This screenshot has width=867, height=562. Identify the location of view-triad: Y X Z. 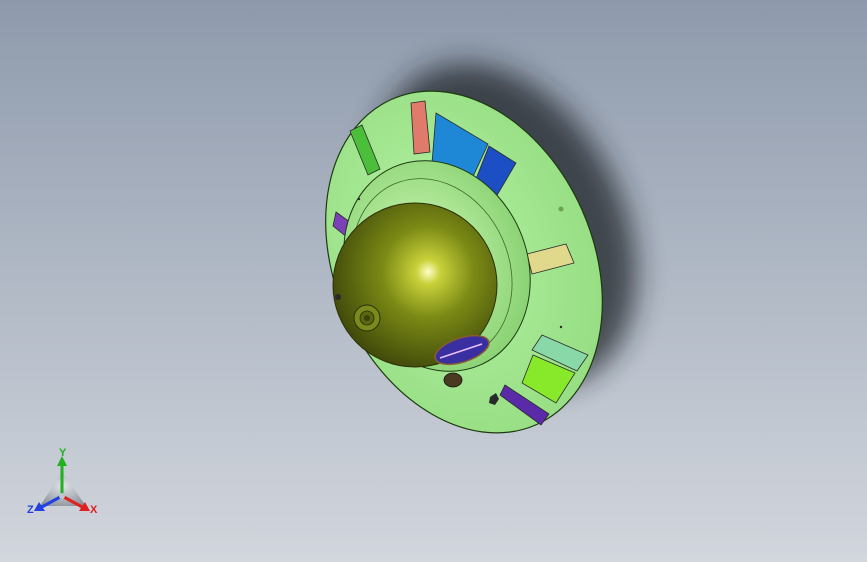
(64, 485).